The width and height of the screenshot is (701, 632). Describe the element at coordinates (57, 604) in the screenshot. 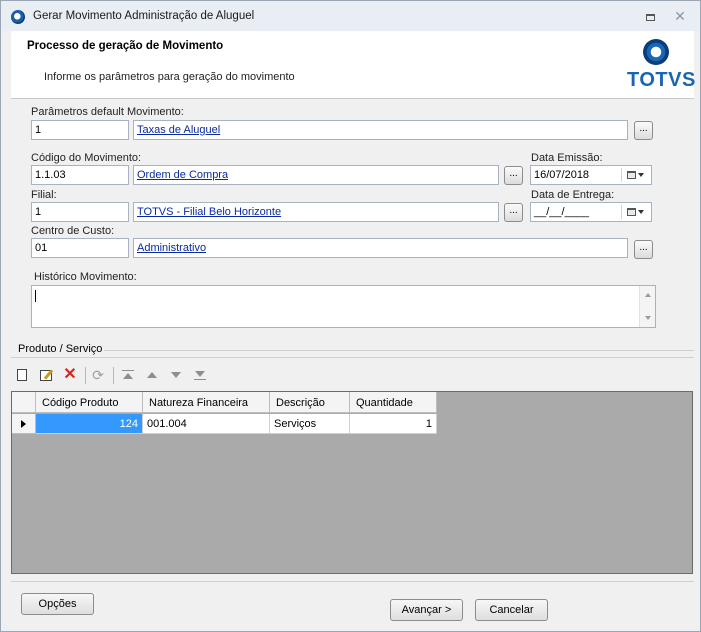

I see `opcoes-button: Opções` at that location.